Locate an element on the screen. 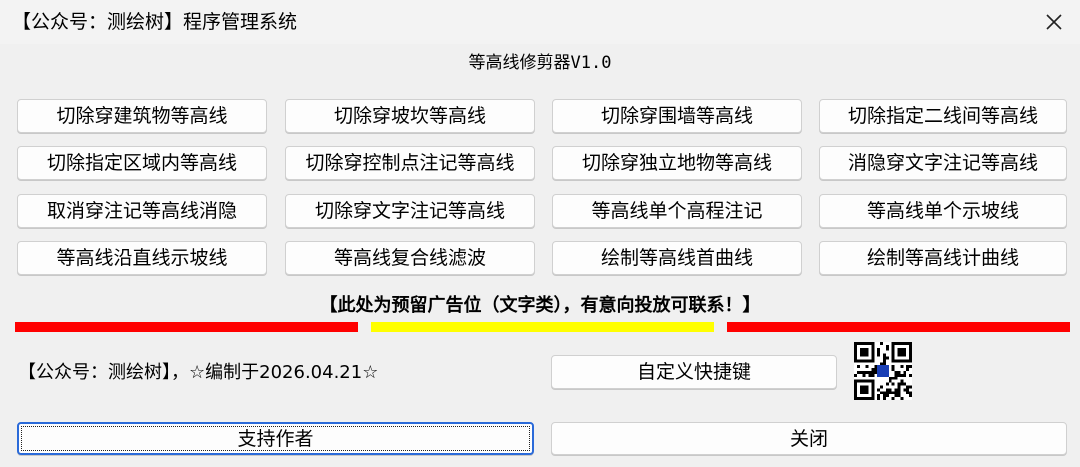 The width and height of the screenshot is (1080, 467). function-button: 等高线单个高程注记 is located at coordinates (677, 211).